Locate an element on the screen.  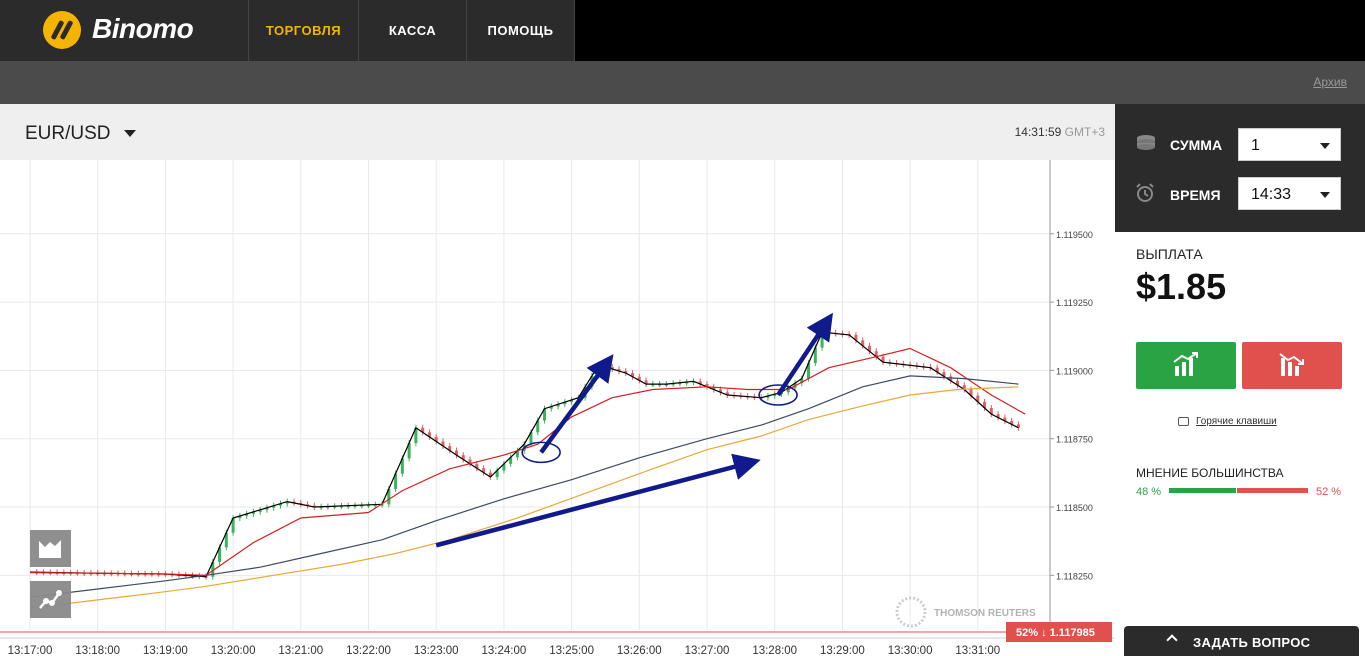
trend-down-icon is located at coordinates (1291, 364).